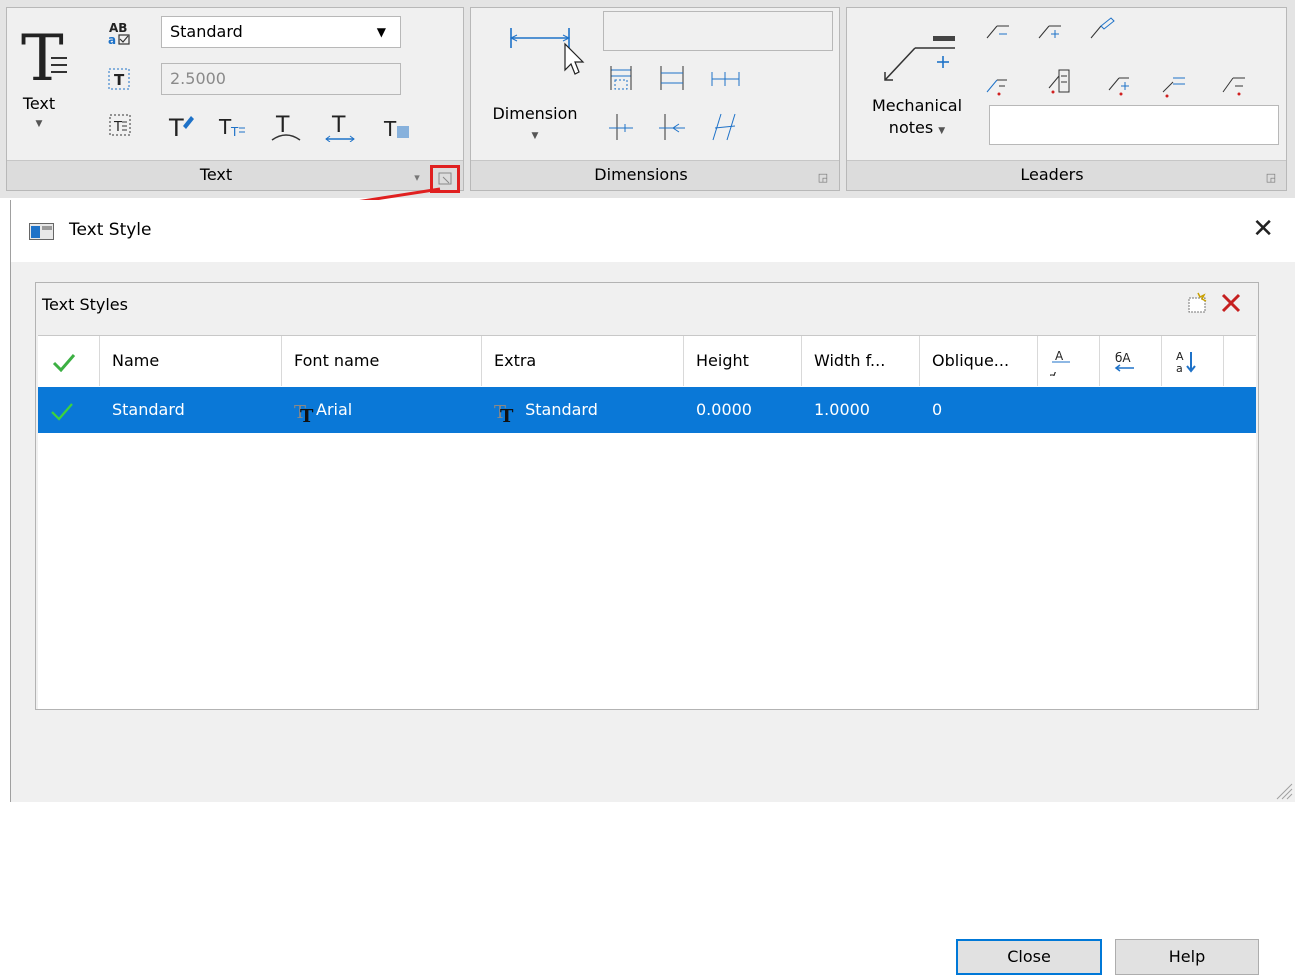 The width and height of the screenshot is (1295, 975). Describe the element at coordinates (70, 410) in the screenshot. I see `row-current-check` at that location.